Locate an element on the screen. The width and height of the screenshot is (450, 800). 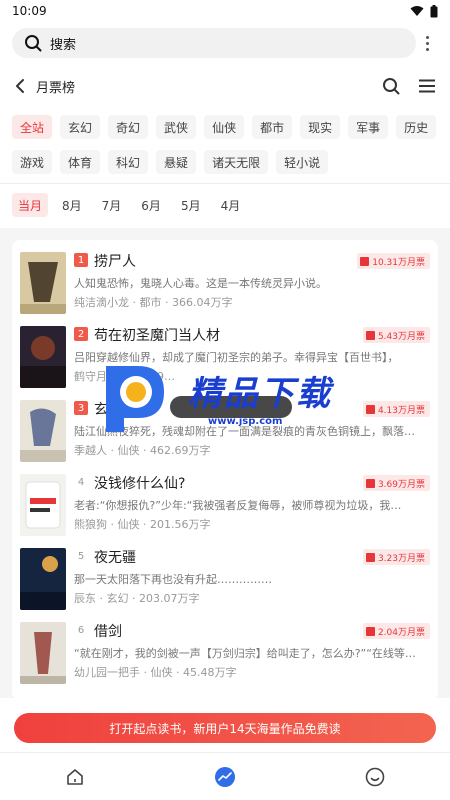
rank-number: 3 is located at coordinates (81, 408).